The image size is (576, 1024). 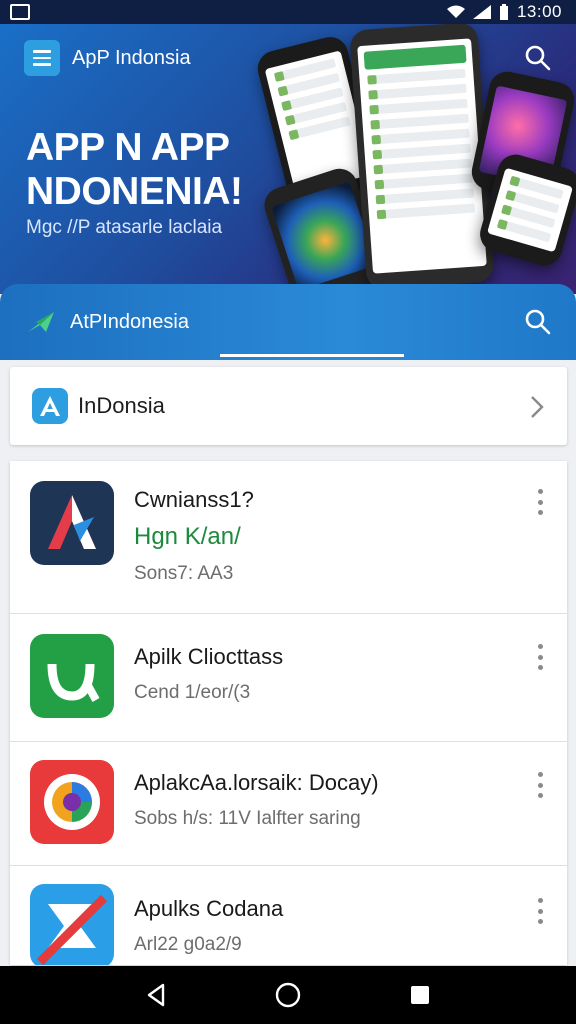 I want to click on signal-icon, so click(x=481, y=12).